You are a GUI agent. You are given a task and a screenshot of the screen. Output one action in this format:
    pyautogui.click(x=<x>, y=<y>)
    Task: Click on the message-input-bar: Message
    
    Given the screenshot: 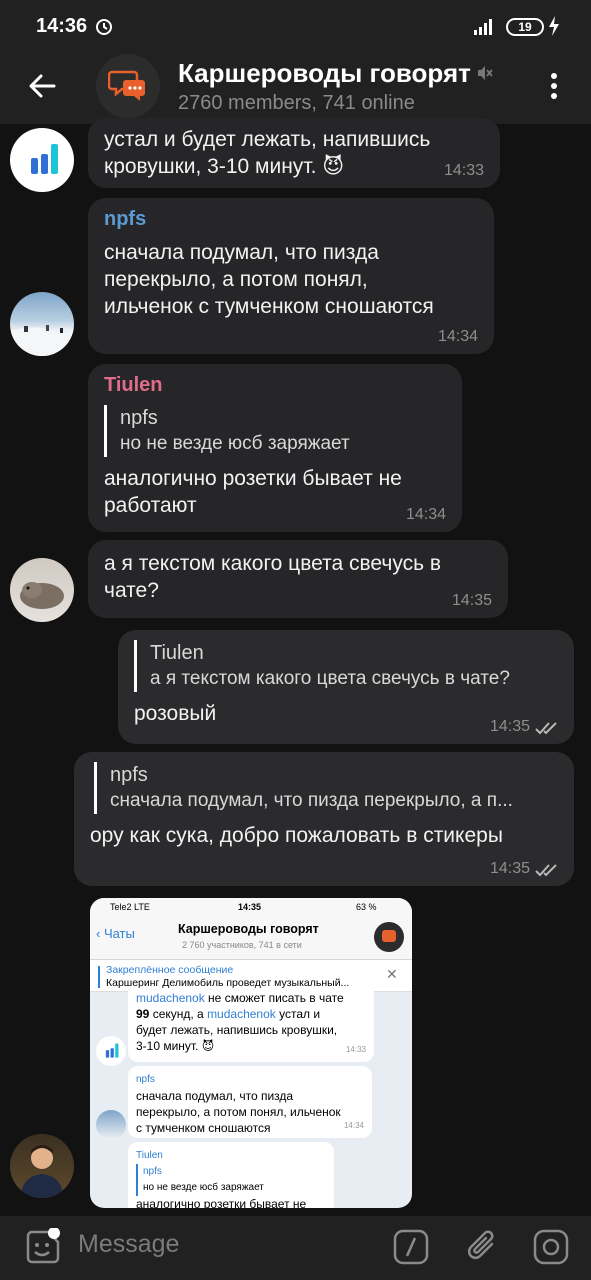 What is the action you would take?
    pyautogui.click(x=295, y=1248)
    